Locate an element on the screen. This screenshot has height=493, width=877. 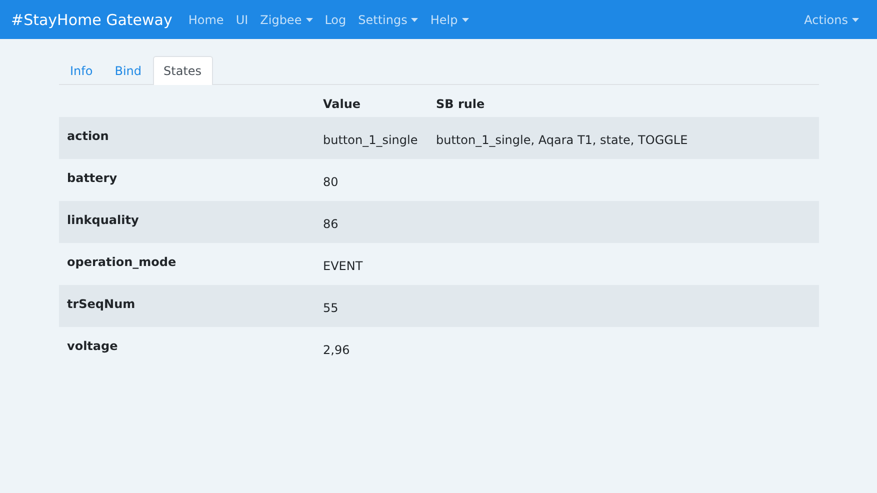
state-name: trSeqNum is located at coordinates (101, 304).